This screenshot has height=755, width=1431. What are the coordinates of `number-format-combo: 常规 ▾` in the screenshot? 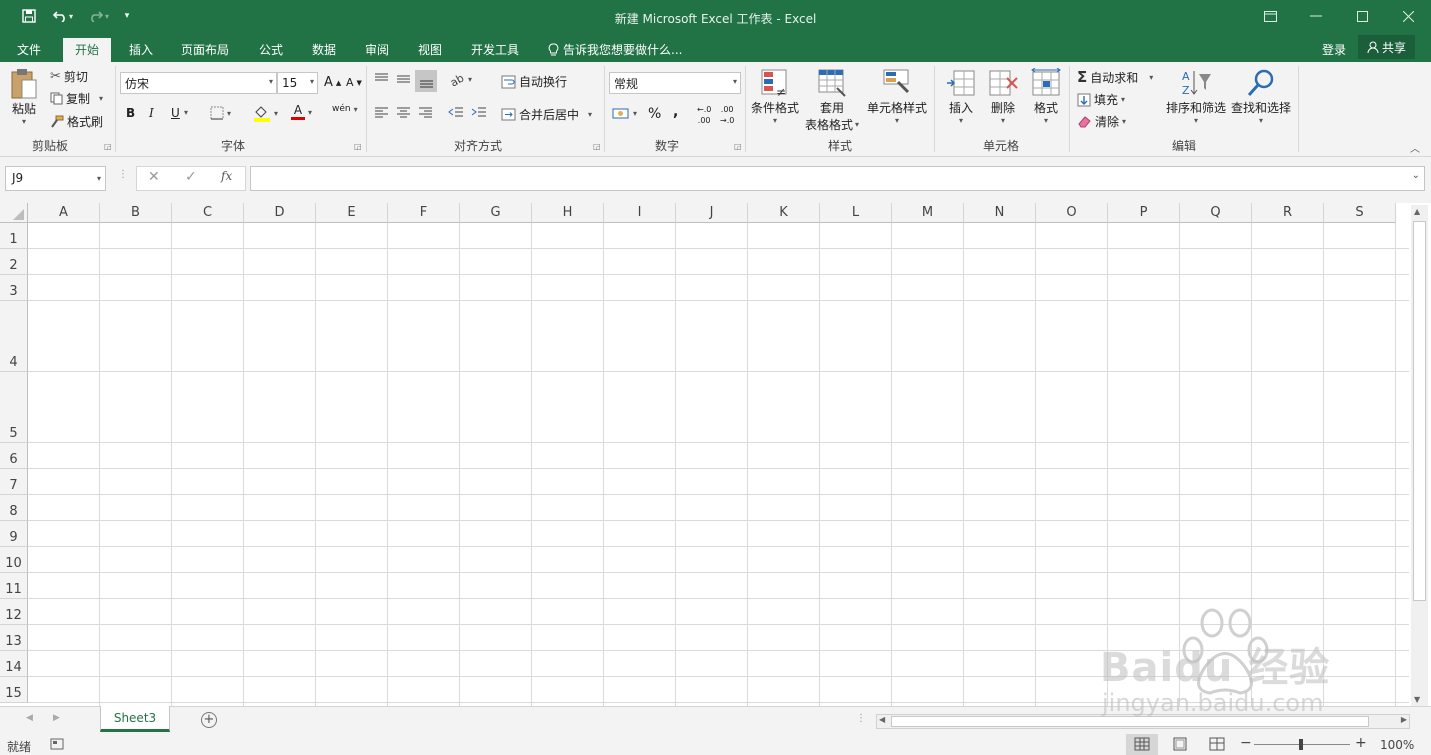 It's located at (675, 83).